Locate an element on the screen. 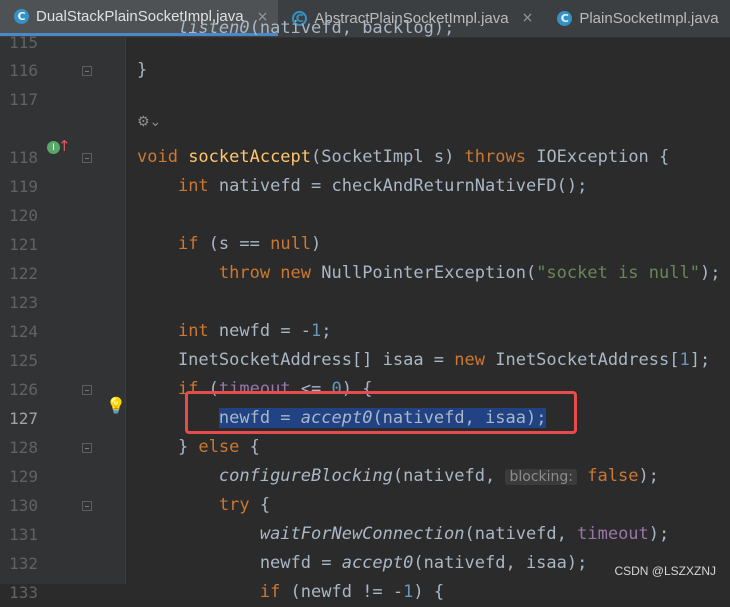 The image size is (730, 607). line-number: 121 is located at coordinates (23, 244).